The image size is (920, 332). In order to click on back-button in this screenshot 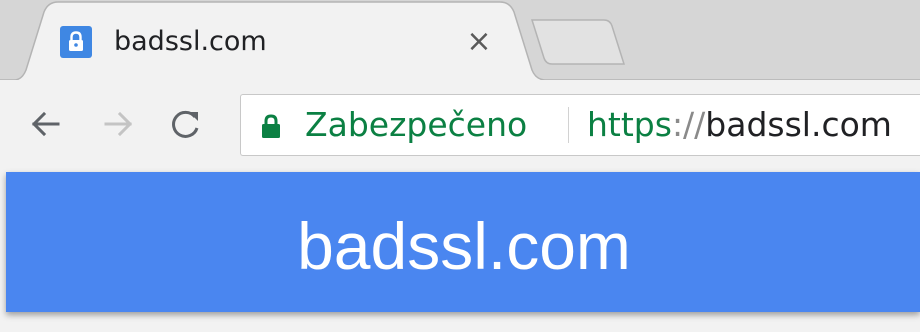, I will do `click(46, 124)`.